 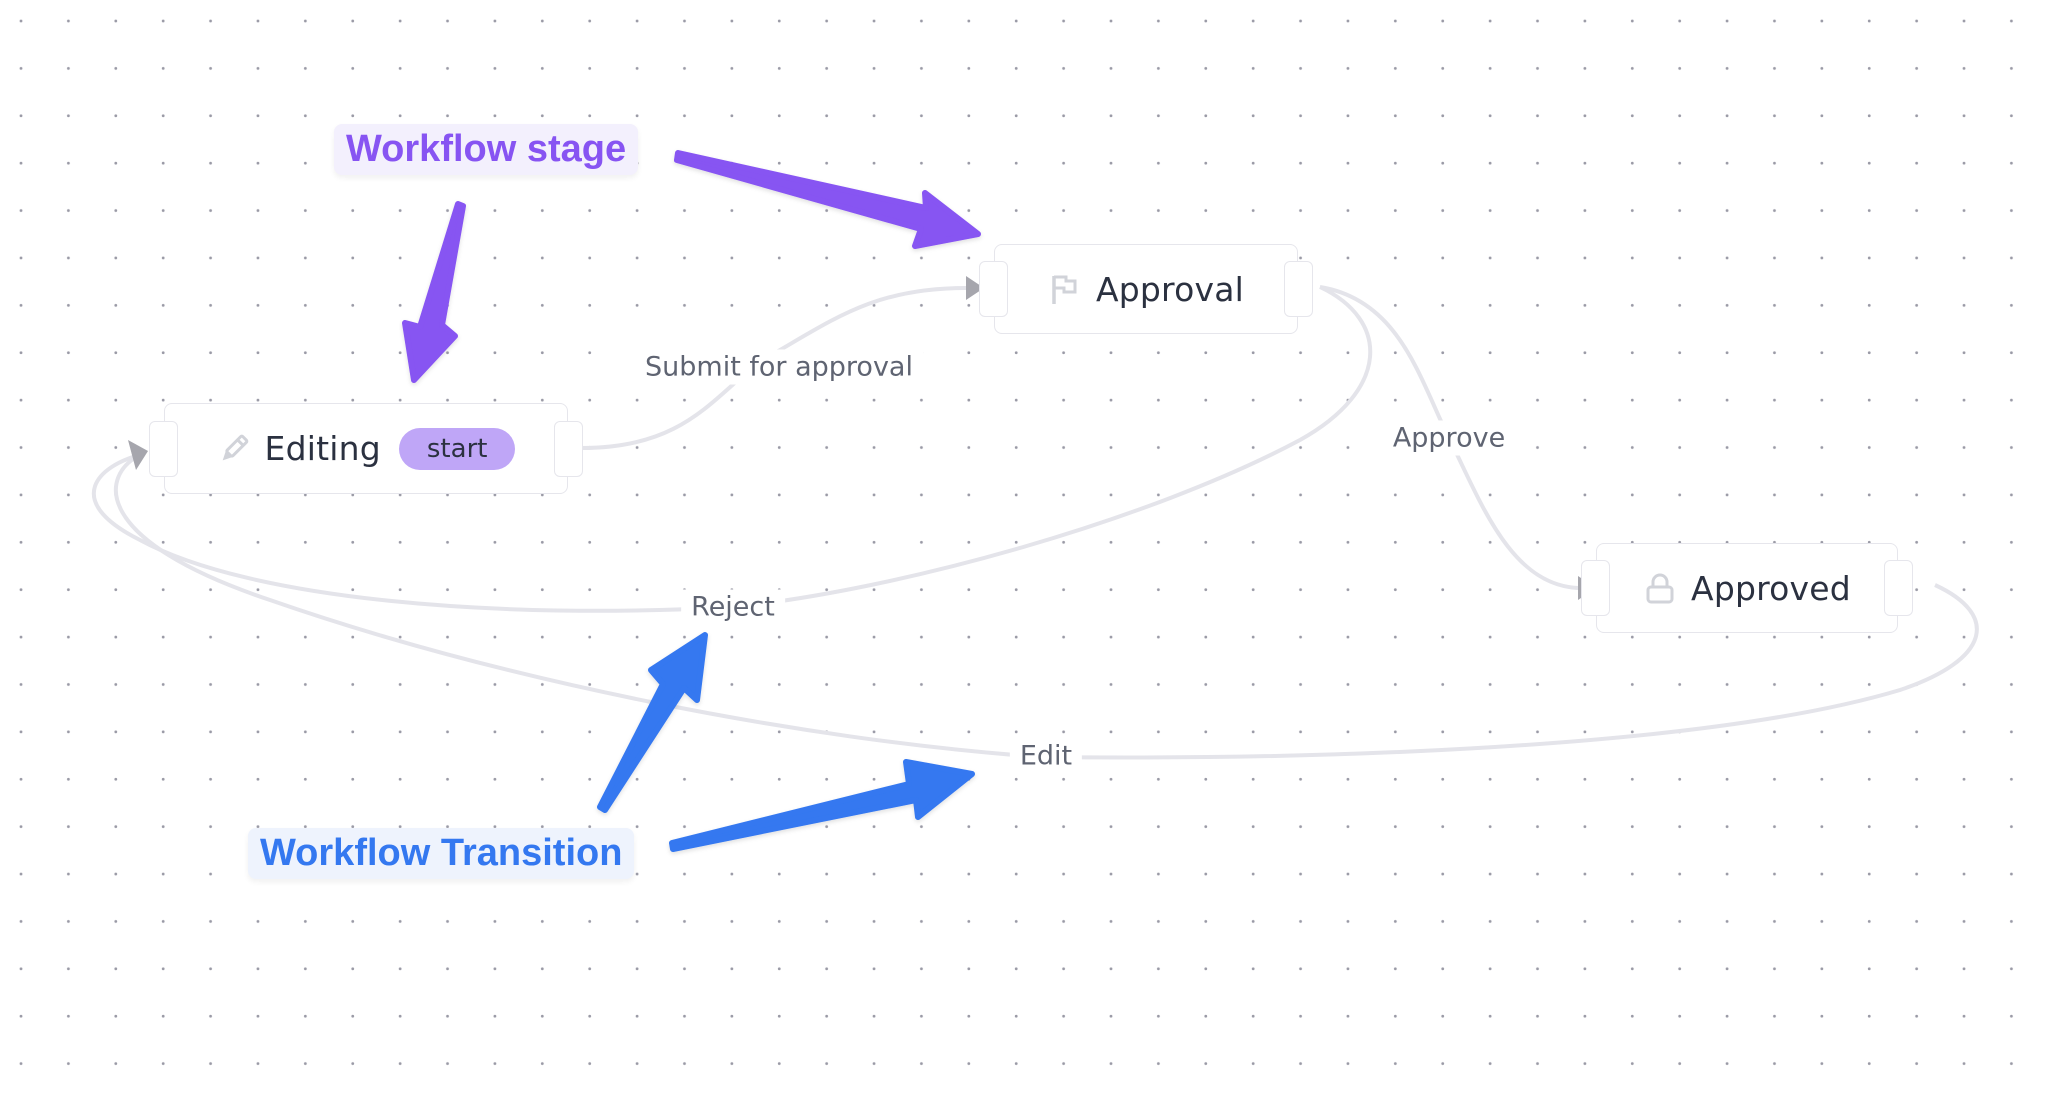 What do you see at coordinates (457, 448) in the screenshot?
I see `start-badge: start` at bounding box center [457, 448].